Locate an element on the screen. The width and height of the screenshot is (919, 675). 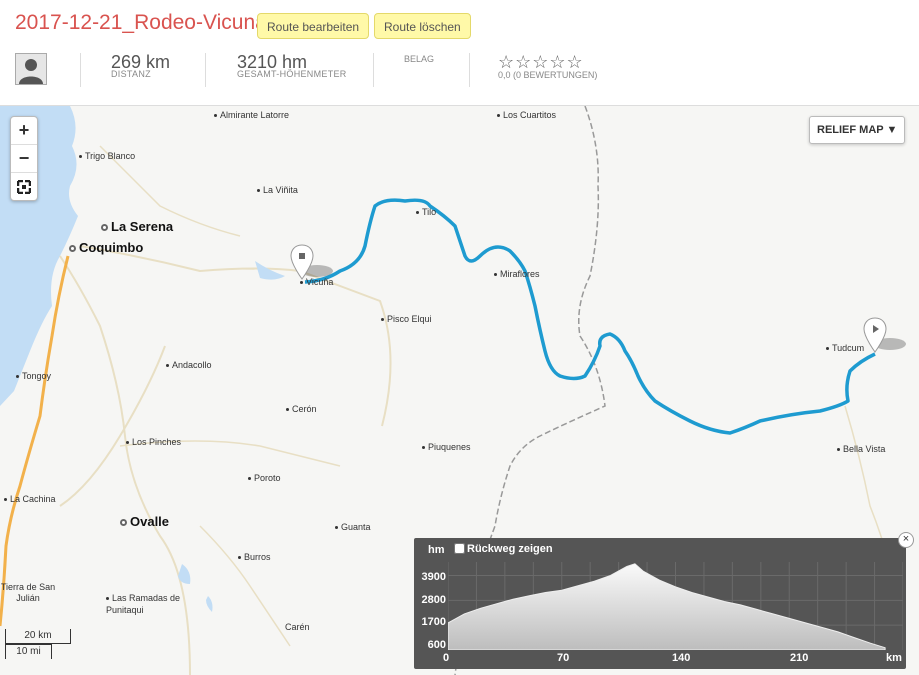
y-tick: 1700 is located at coordinates (433, 622).